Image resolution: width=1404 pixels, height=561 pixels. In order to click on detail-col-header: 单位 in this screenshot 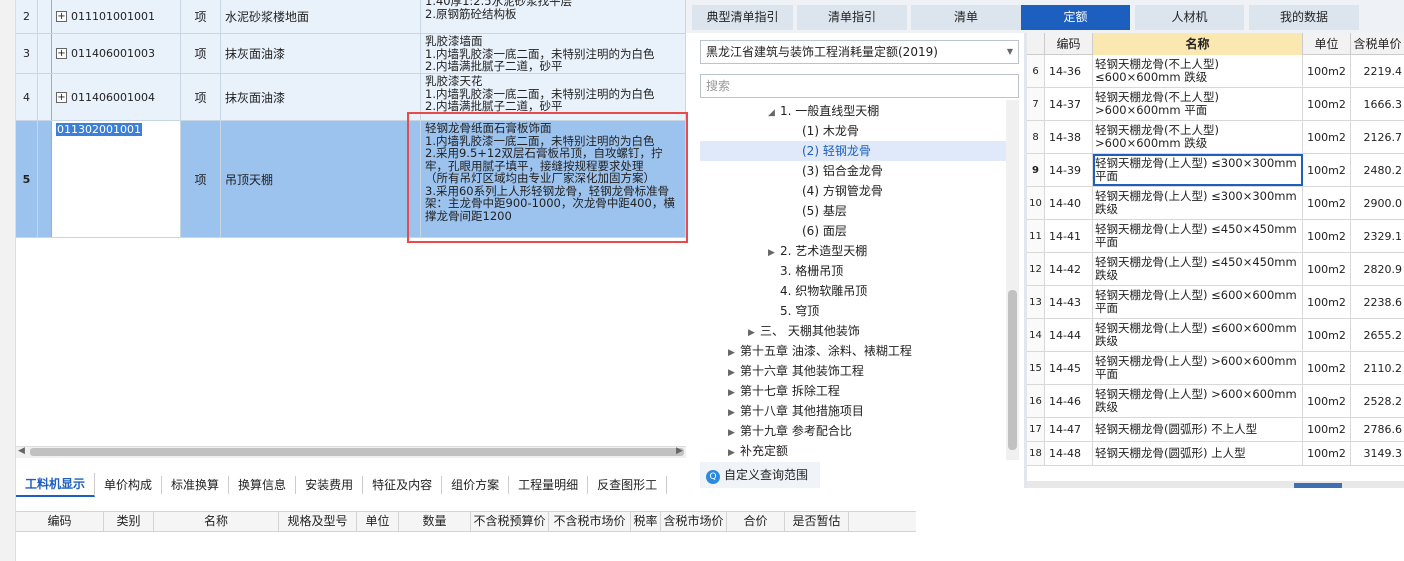, I will do `click(378, 521)`.